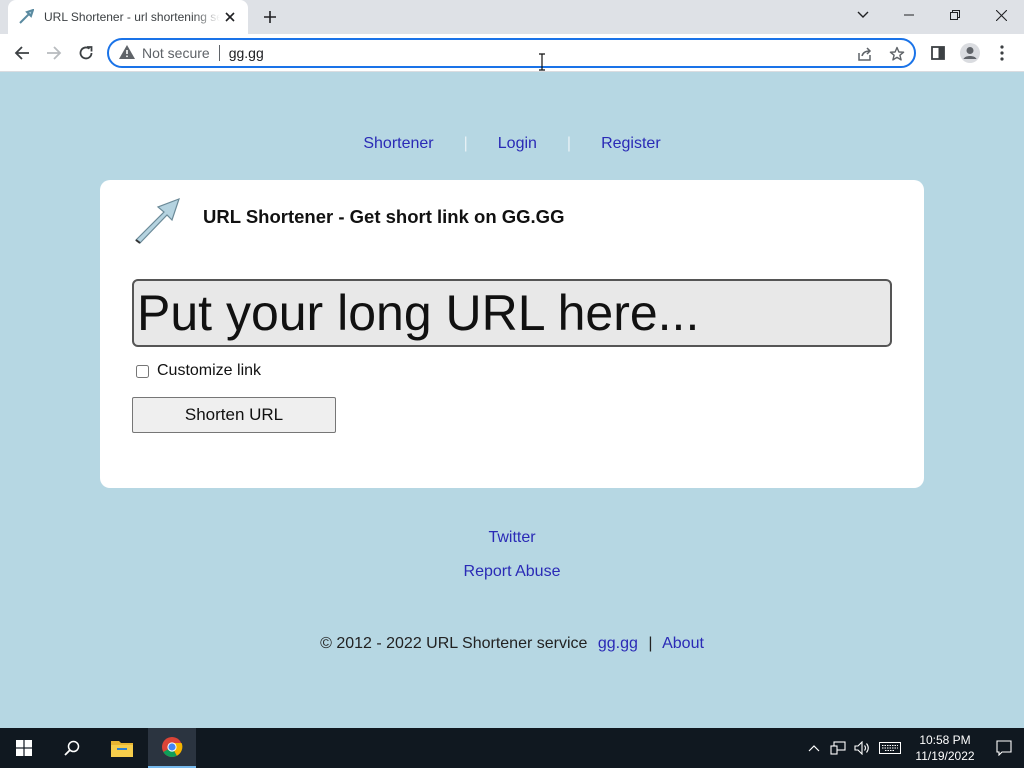  I want to click on system-tray: 10:58 PM 11/19/2022, so click(913, 748).